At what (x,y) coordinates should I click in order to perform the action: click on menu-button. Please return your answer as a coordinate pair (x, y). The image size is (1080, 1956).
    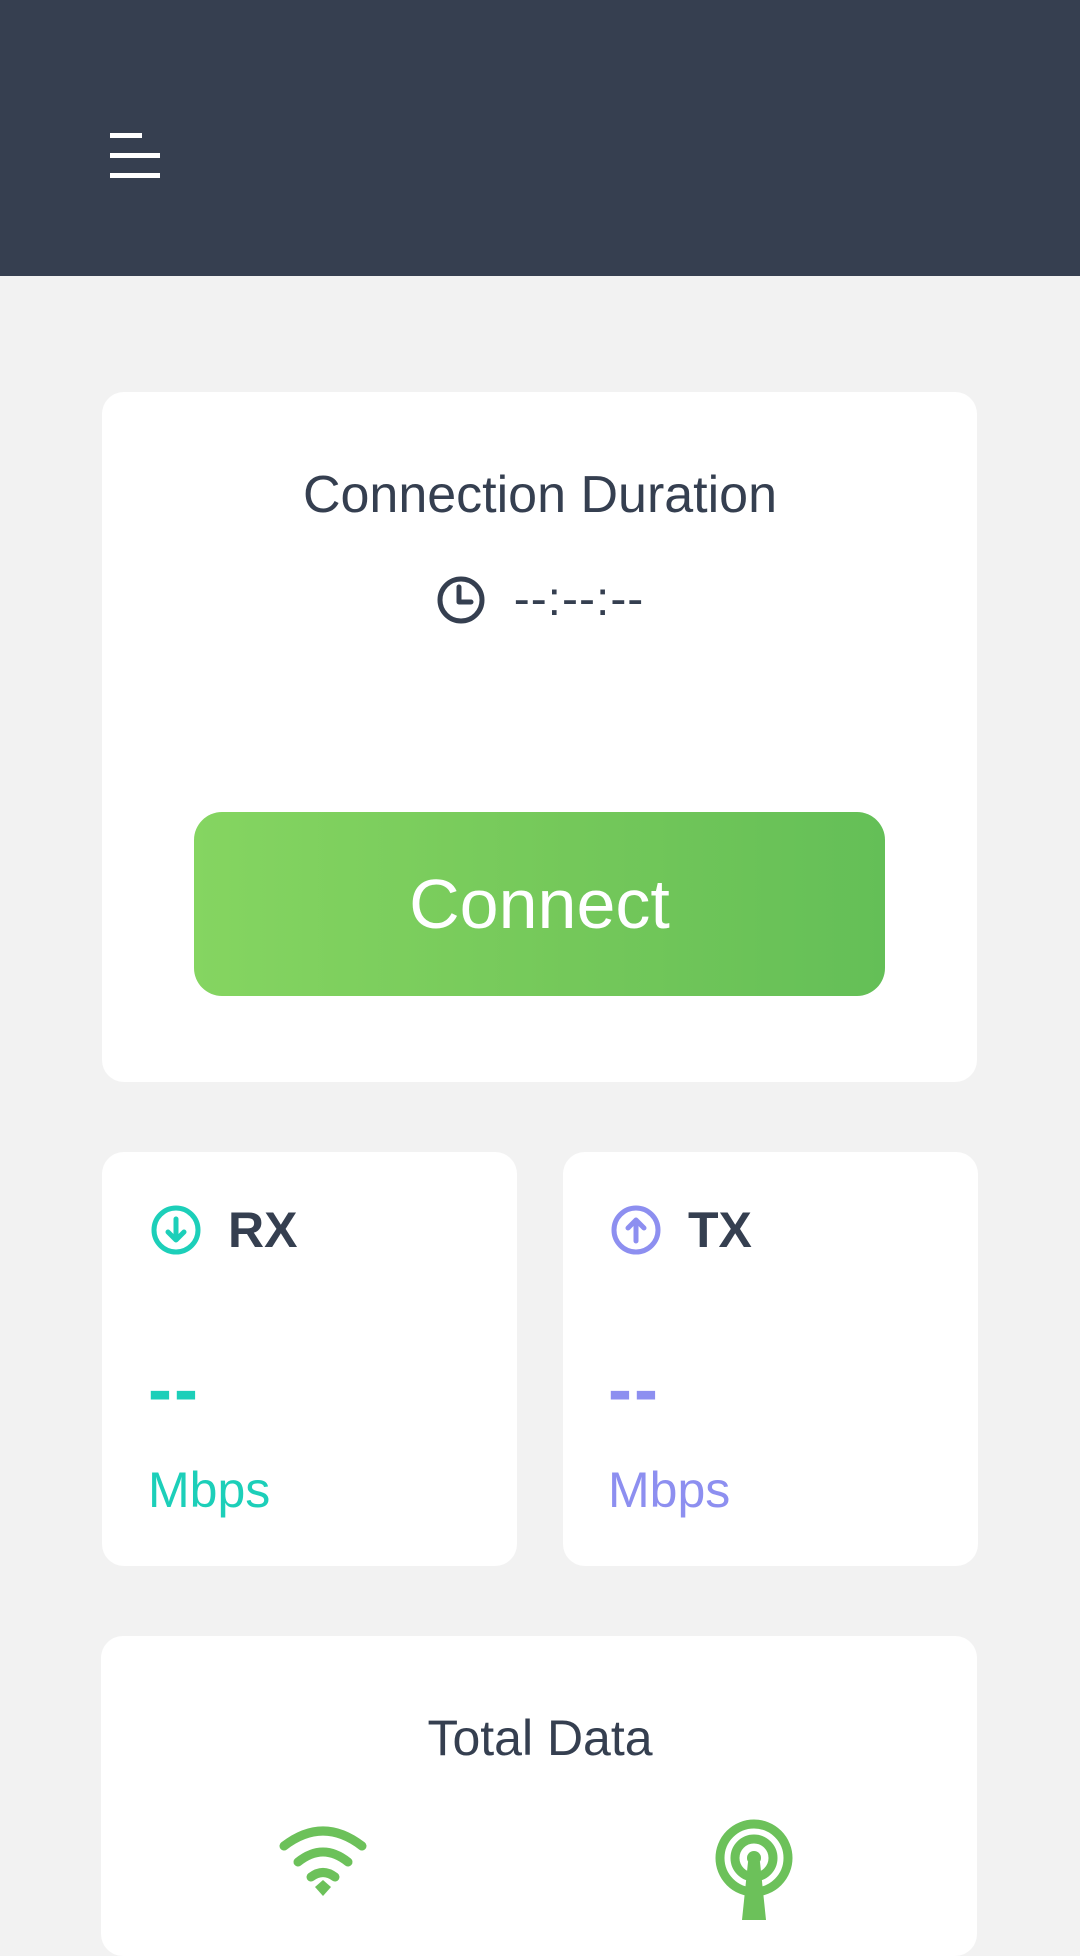
    Looking at the image, I should click on (135, 155).